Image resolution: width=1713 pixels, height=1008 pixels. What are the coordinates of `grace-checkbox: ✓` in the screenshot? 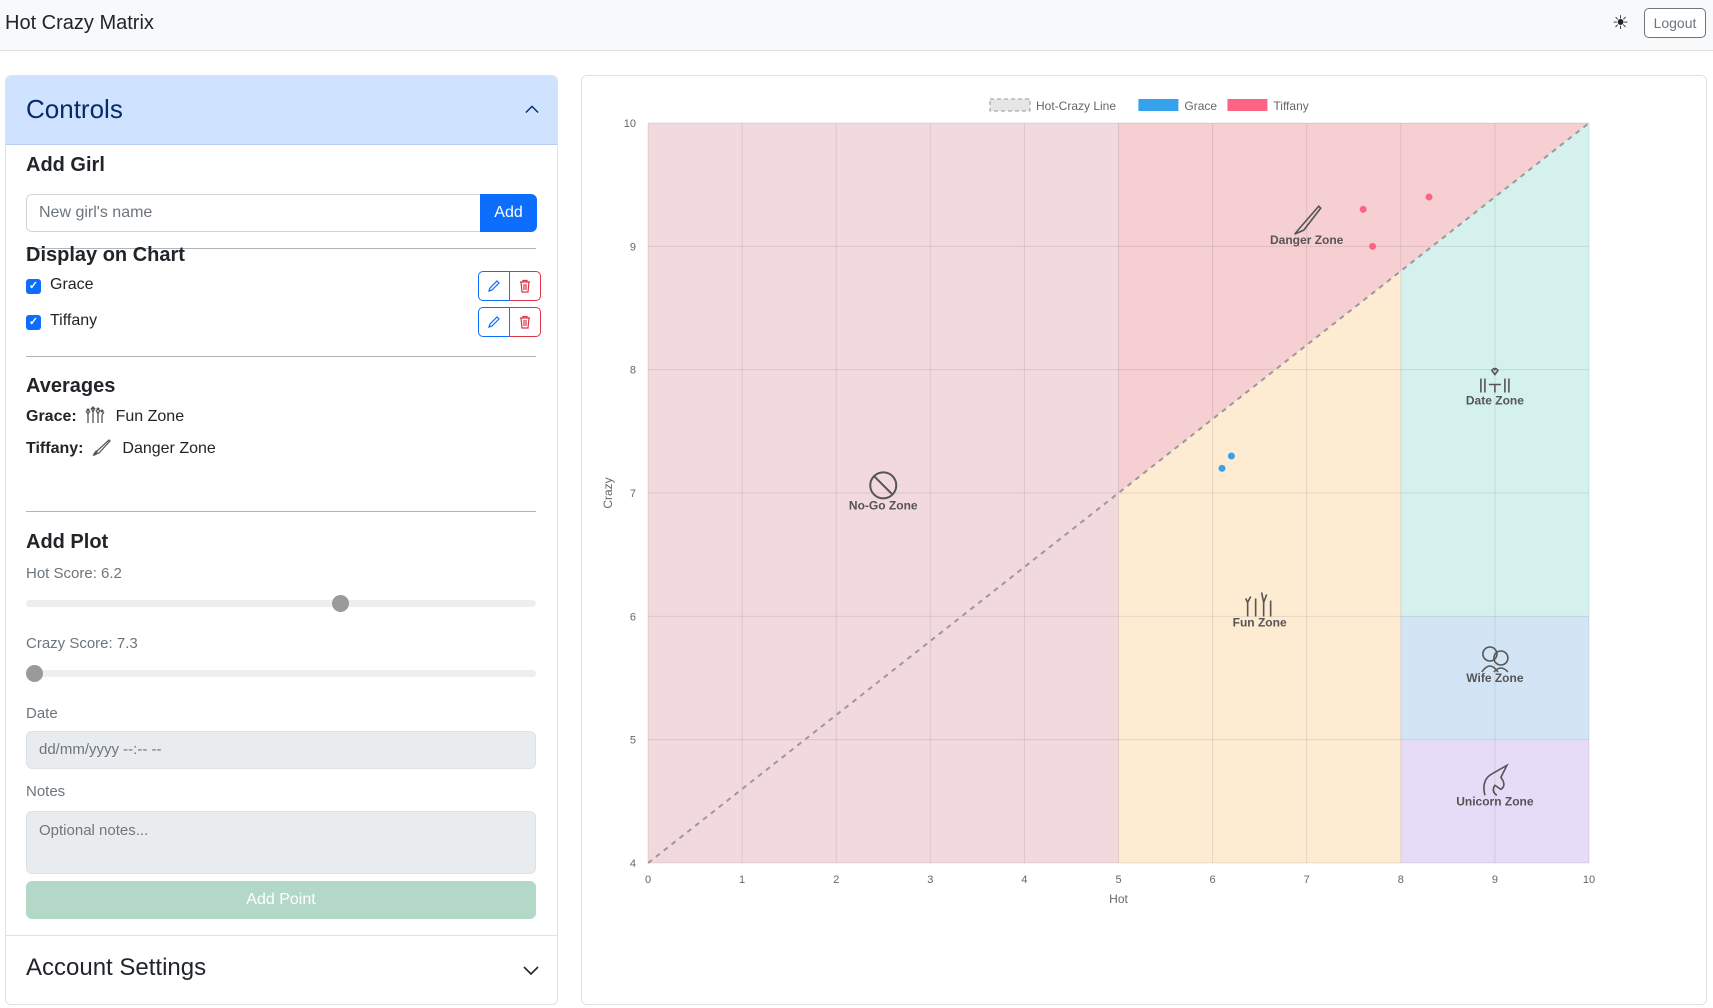 It's located at (33, 286).